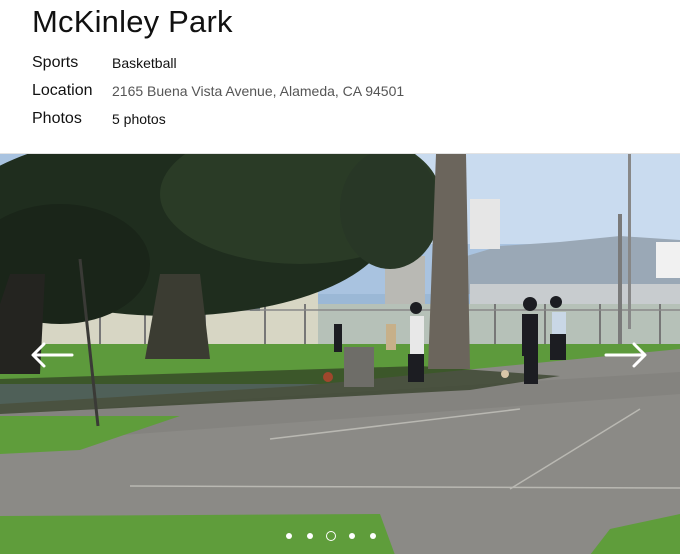  What do you see at coordinates (144, 63) in the screenshot?
I see `sports-value: Basketball` at bounding box center [144, 63].